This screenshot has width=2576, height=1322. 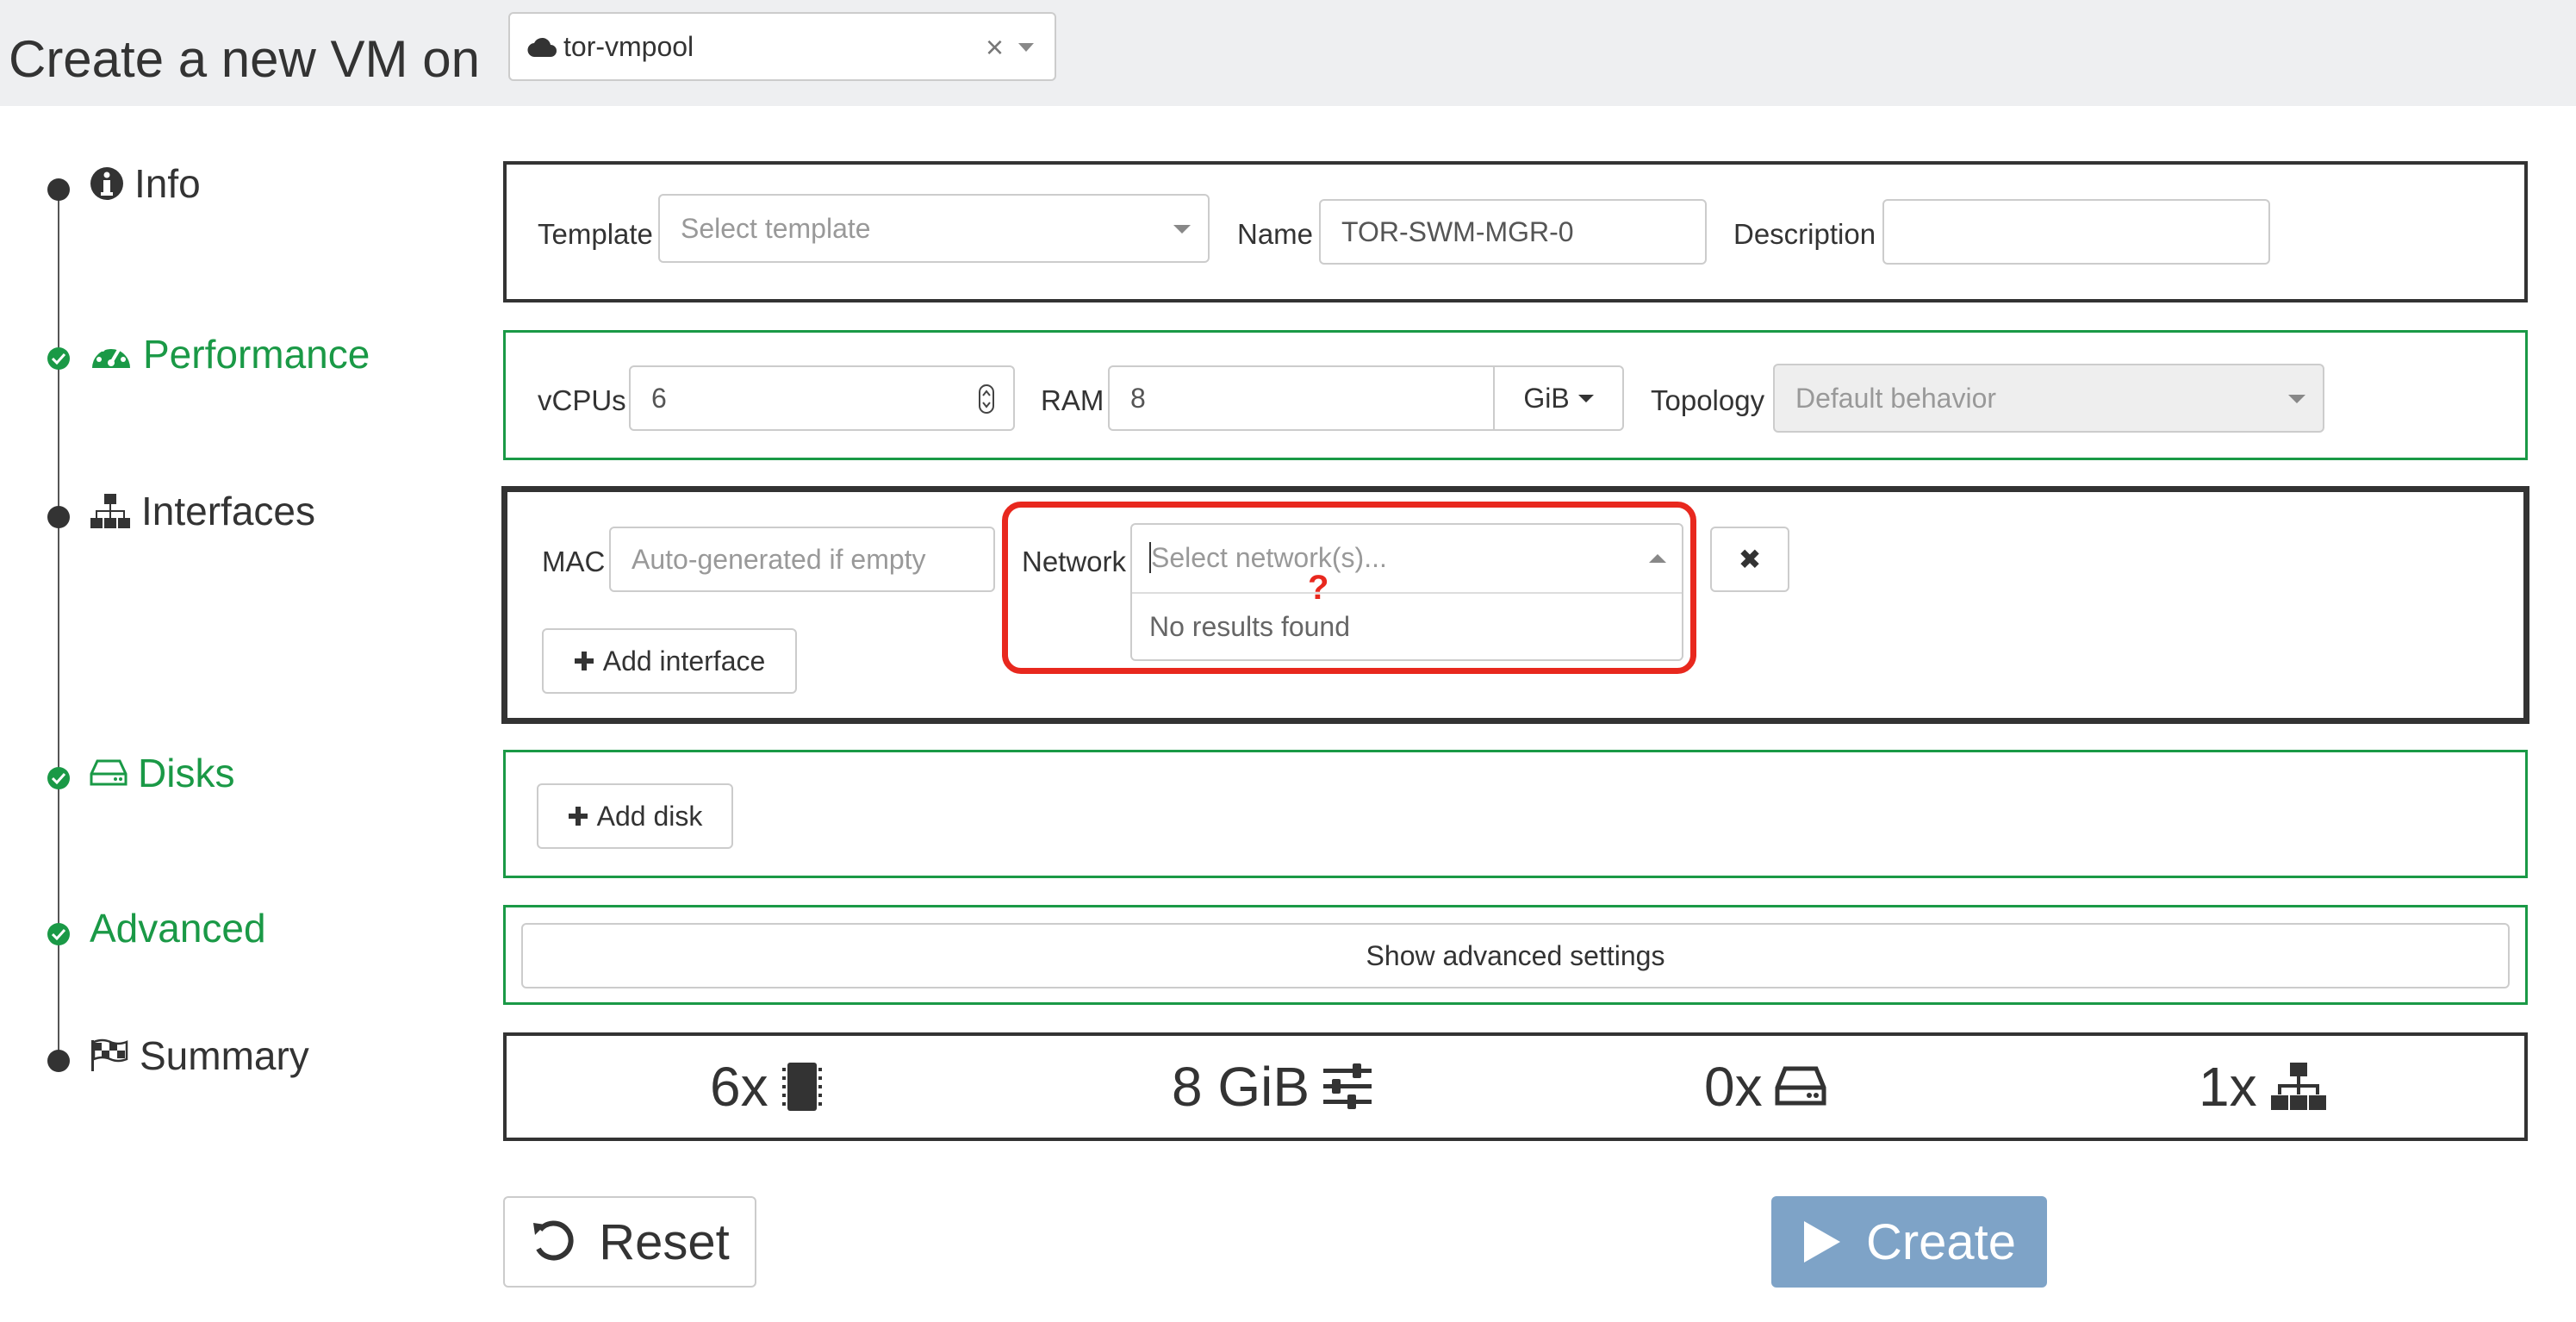 What do you see at coordinates (1241, 1087) in the screenshot?
I see `summary-ram-value: 8 GiB` at bounding box center [1241, 1087].